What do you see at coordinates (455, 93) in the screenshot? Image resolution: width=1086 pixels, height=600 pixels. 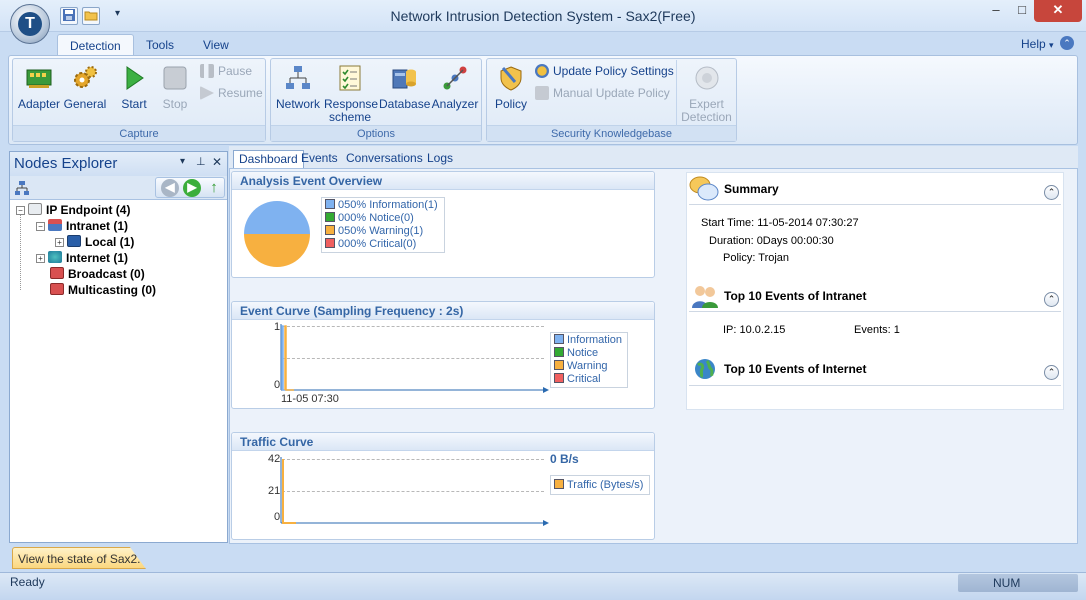 I see `analyzer-button: Analyzer` at bounding box center [455, 93].